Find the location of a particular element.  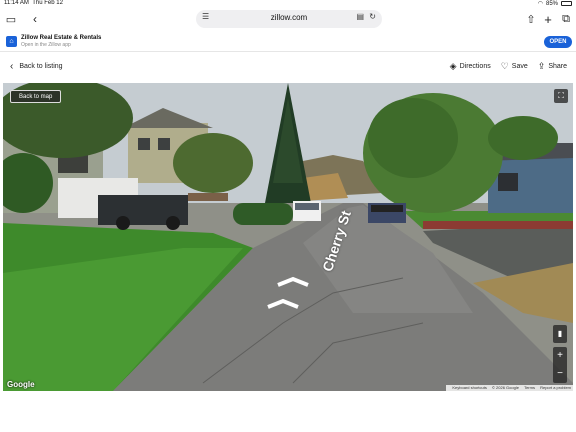

add-tab-icon: + is located at coordinates (548, 19).